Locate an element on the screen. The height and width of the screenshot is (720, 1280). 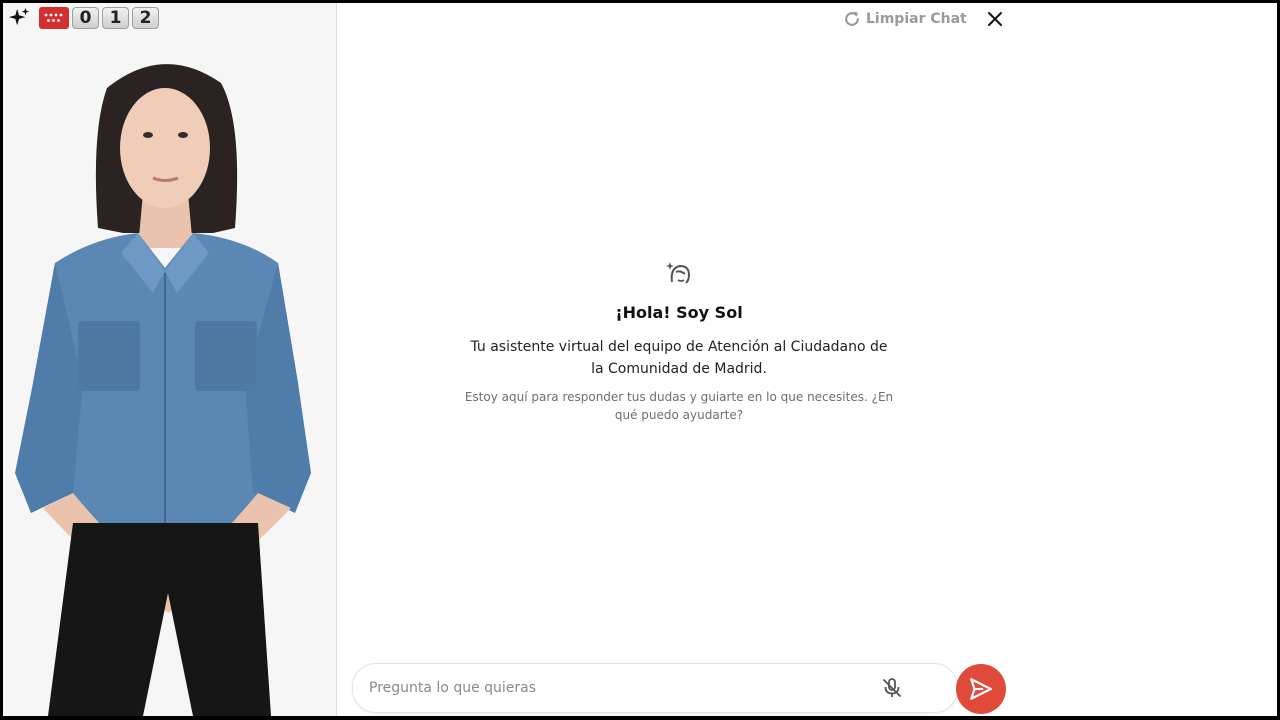
mic-button is located at coordinates (892, 688).